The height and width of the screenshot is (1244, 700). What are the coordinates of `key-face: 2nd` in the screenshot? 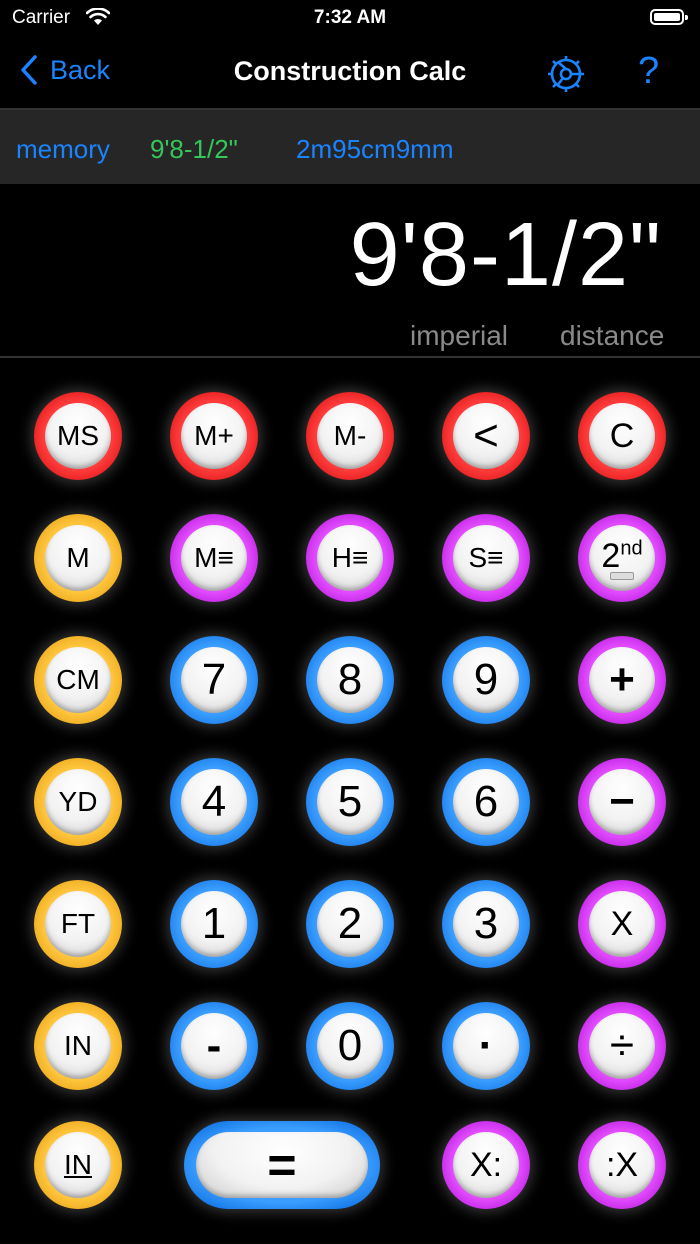 It's located at (622, 558).